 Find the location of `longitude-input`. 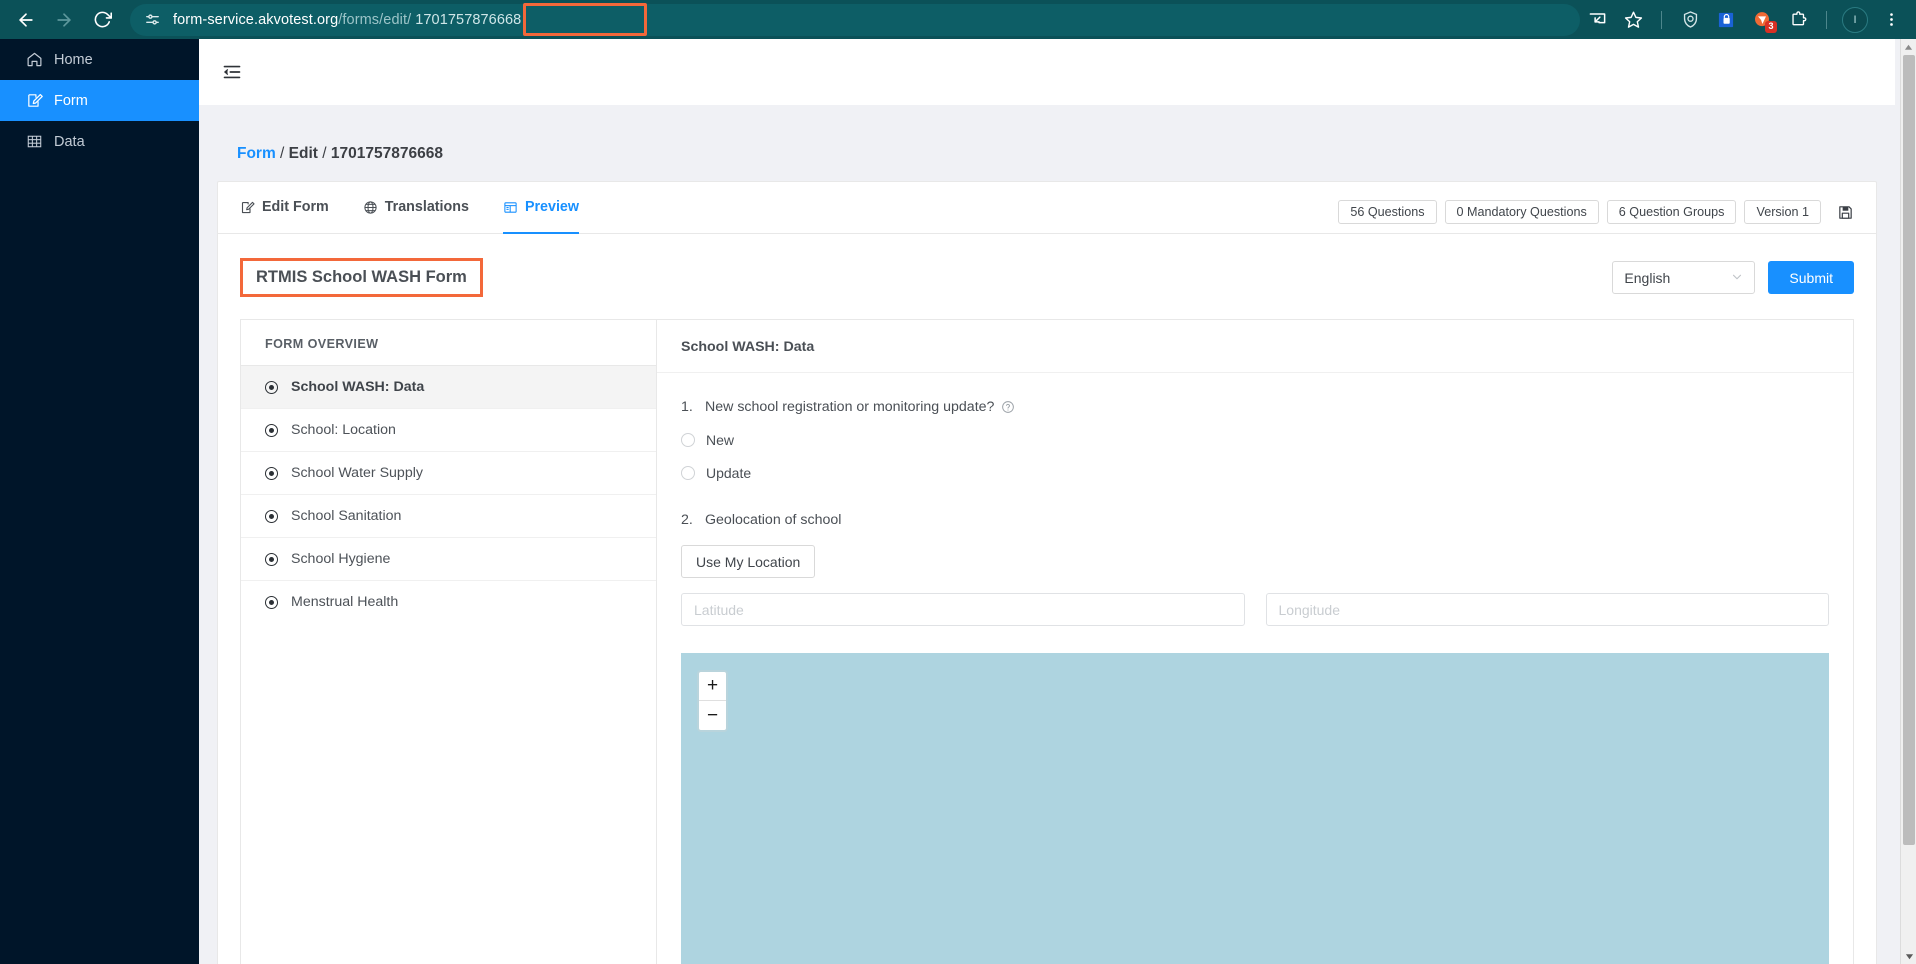

longitude-input is located at coordinates (1547, 609).